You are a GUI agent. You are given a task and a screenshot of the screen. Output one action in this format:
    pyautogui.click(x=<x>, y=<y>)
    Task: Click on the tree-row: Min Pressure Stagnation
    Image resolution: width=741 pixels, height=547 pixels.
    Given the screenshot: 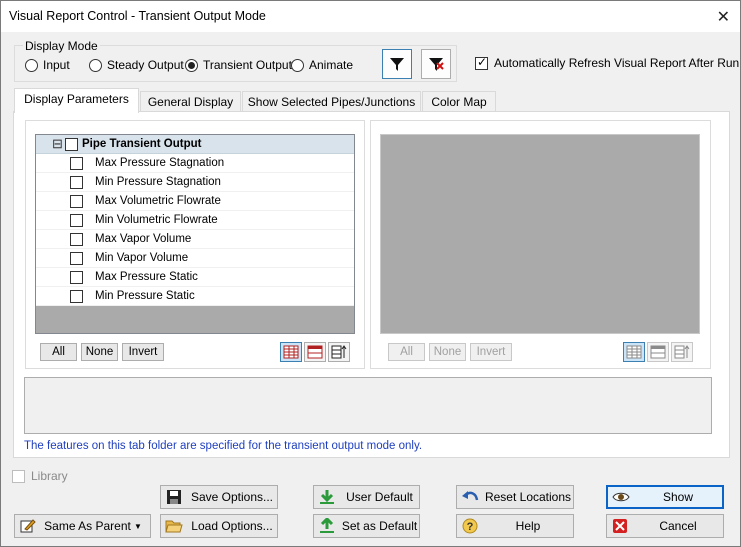 What is the action you would take?
    pyautogui.click(x=195, y=182)
    